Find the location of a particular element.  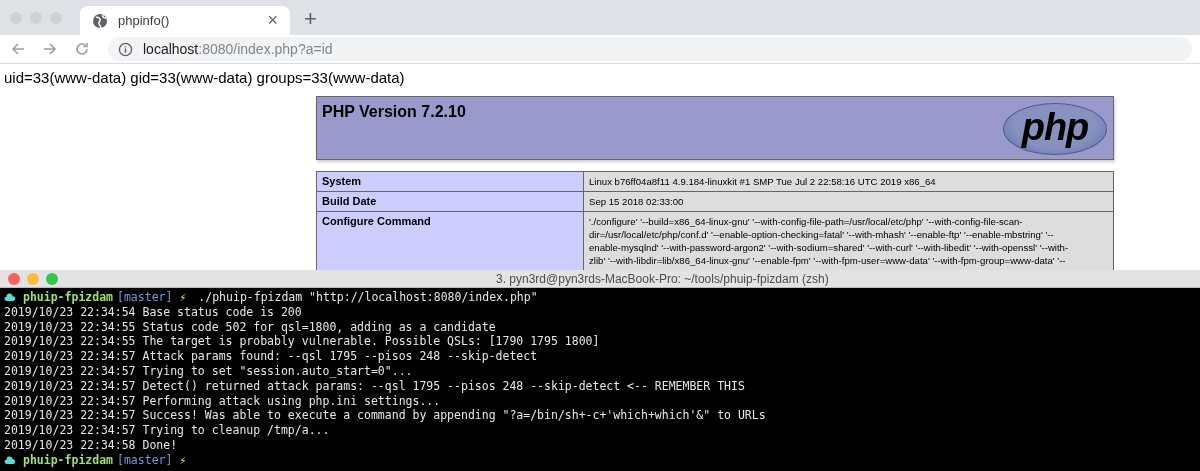

info-label-cell: Build Date is located at coordinates (450, 201).